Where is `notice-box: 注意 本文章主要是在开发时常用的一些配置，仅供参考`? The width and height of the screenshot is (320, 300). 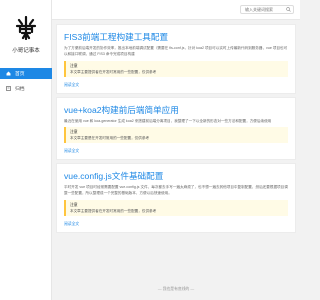
notice-box: 注意 本文章主要是在开发时常用的一些配置，仅供参考 is located at coordinates (176, 135).